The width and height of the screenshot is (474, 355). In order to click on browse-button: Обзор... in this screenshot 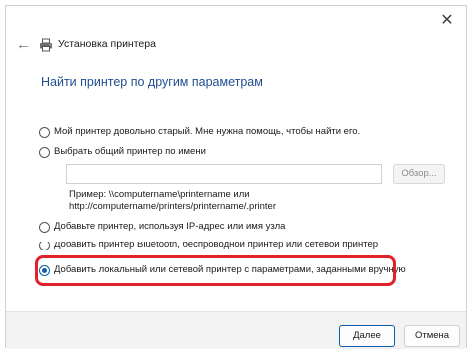, I will do `click(419, 174)`.